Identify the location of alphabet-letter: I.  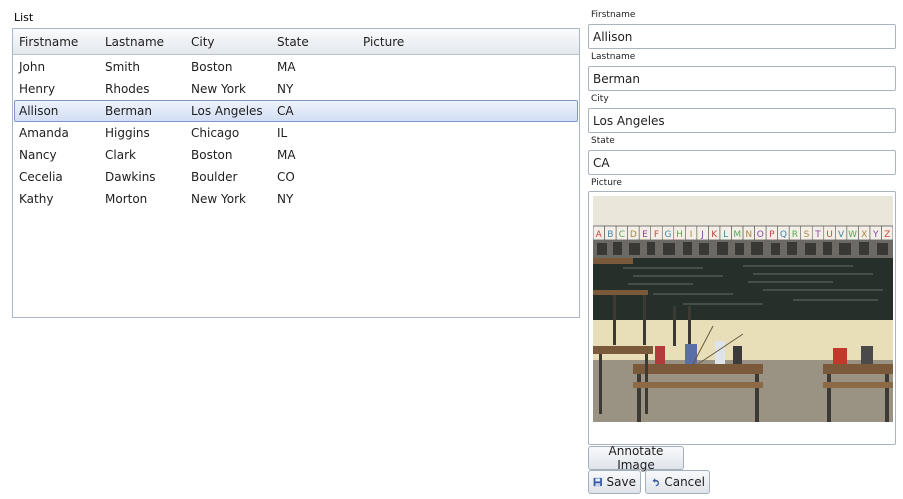
(691, 235).